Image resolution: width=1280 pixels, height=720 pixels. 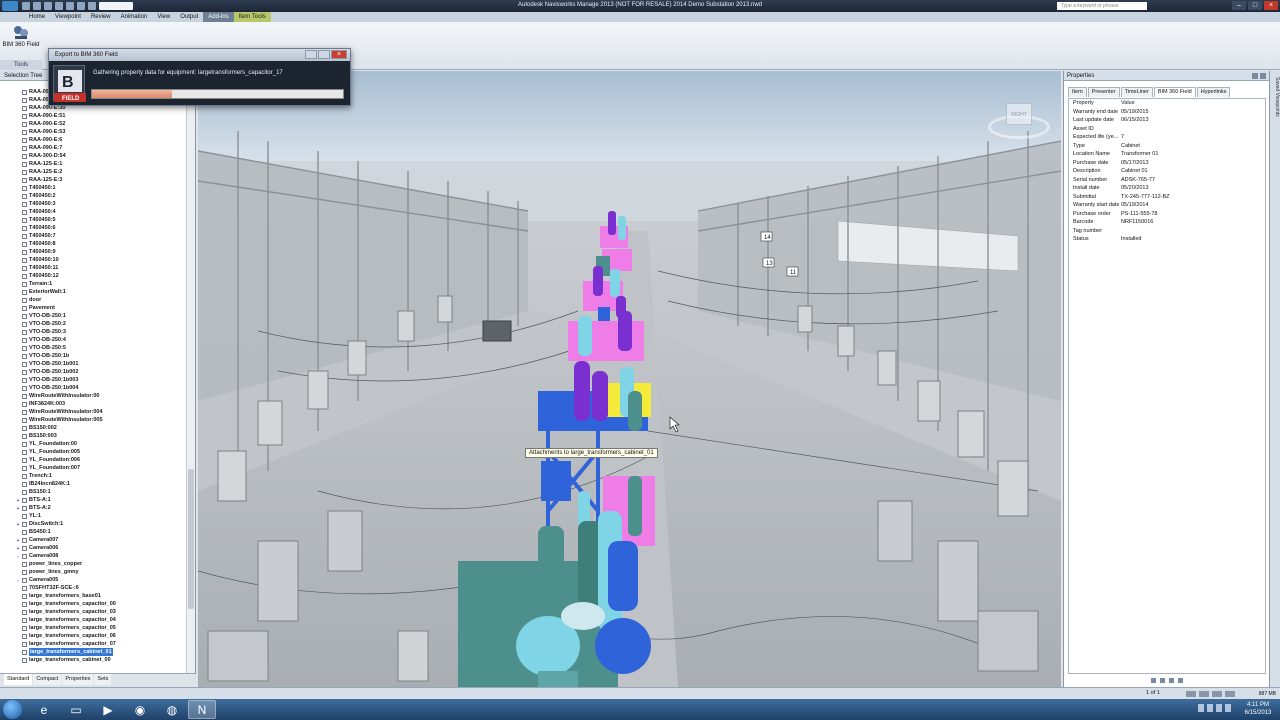 What do you see at coordinates (95, 428) in the screenshot?
I see `tree-node: BS150:002` at bounding box center [95, 428].